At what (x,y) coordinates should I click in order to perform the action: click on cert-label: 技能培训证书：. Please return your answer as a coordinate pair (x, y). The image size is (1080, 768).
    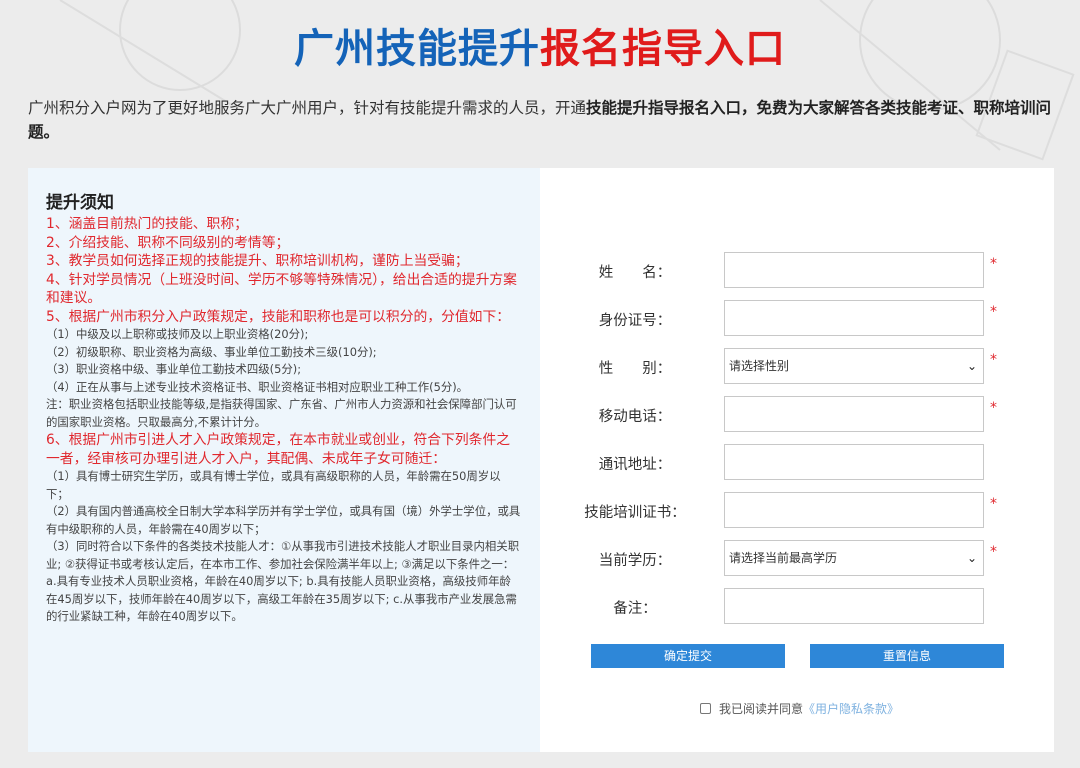
    Looking at the image, I should click on (635, 513).